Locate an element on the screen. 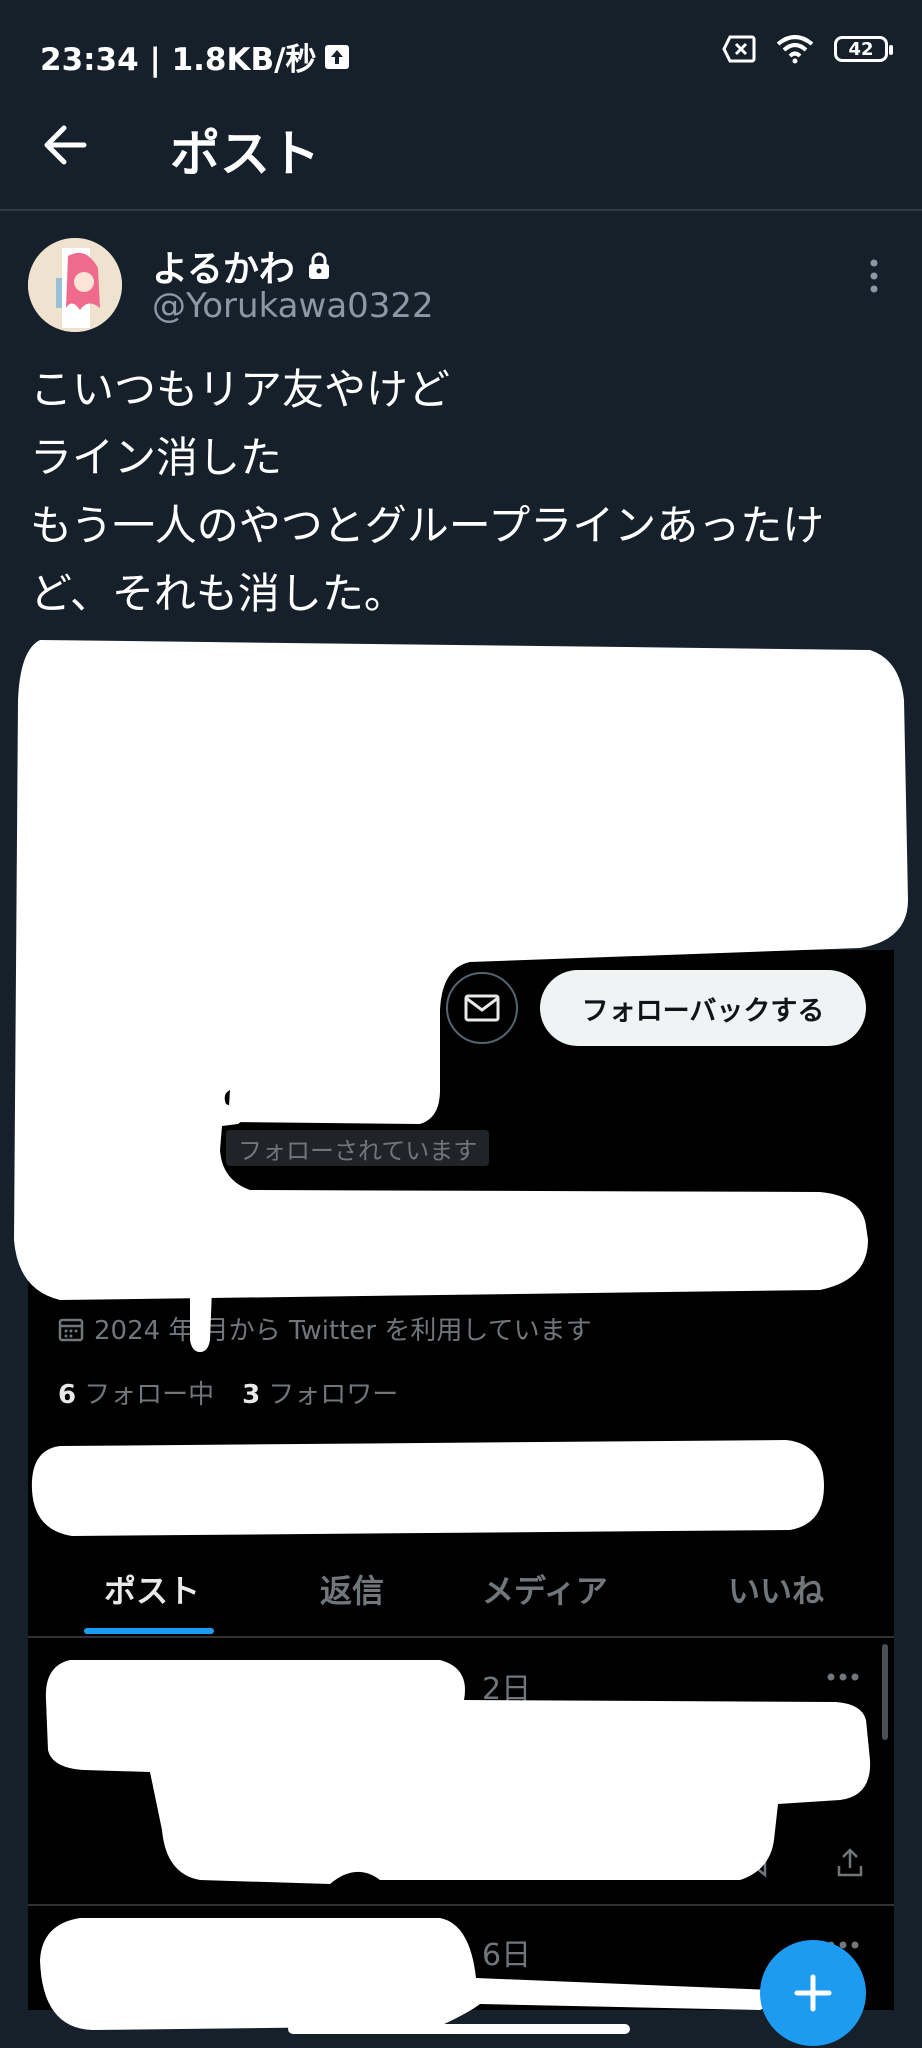 This screenshot has width=922, height=2048. plus-icon is located at coordinates (813, 1993).